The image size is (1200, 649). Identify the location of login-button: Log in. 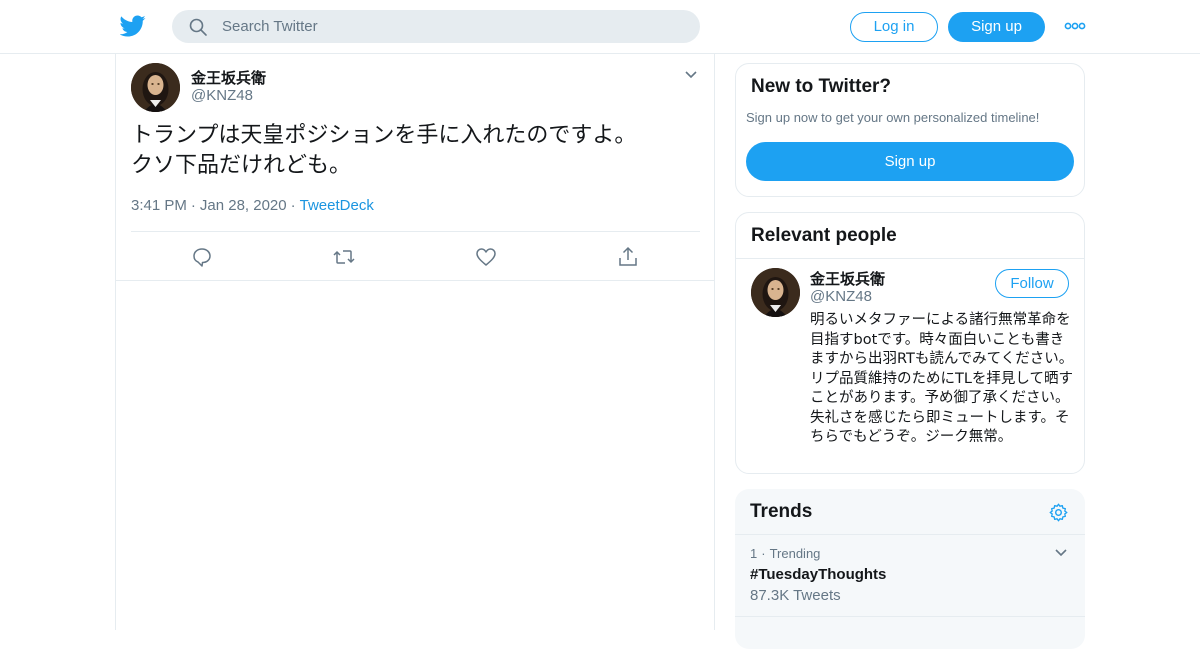
(894, 27).